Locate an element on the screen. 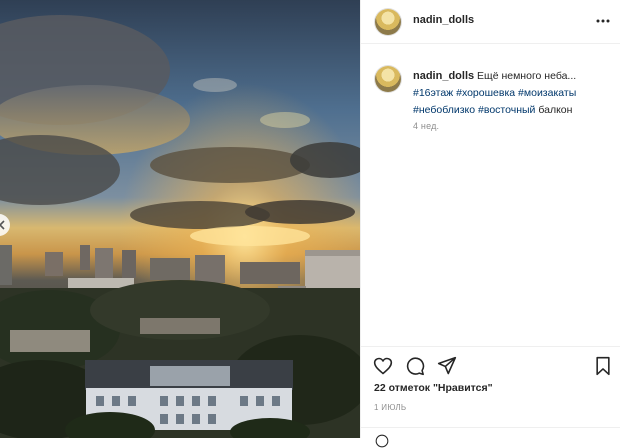 Image resolution: width=620 pixels, height=448 pixels. post-date: 1 ИЮЛЬ is located at coordinates (390, 407).